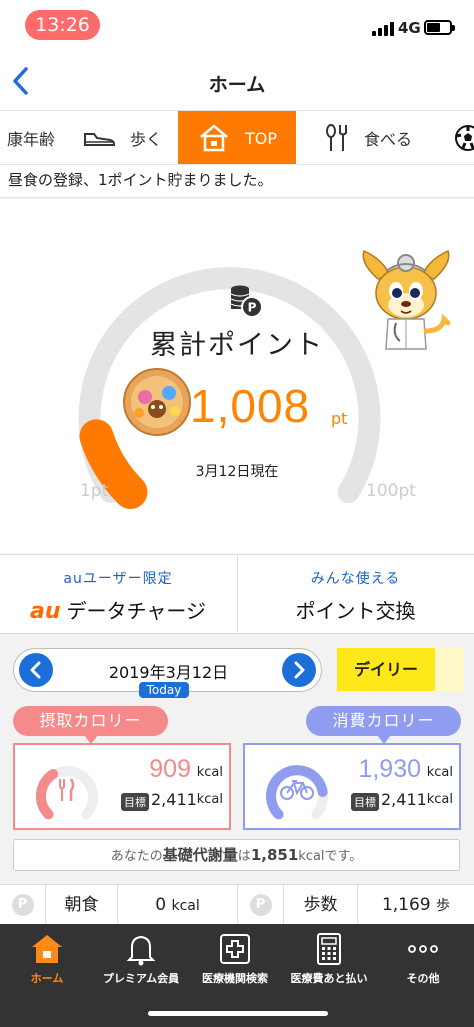  Describe the element at coordinates (355, 594) in the screenshot. I see `point-exchange-button: みんな使える ポイント交換` at that location.